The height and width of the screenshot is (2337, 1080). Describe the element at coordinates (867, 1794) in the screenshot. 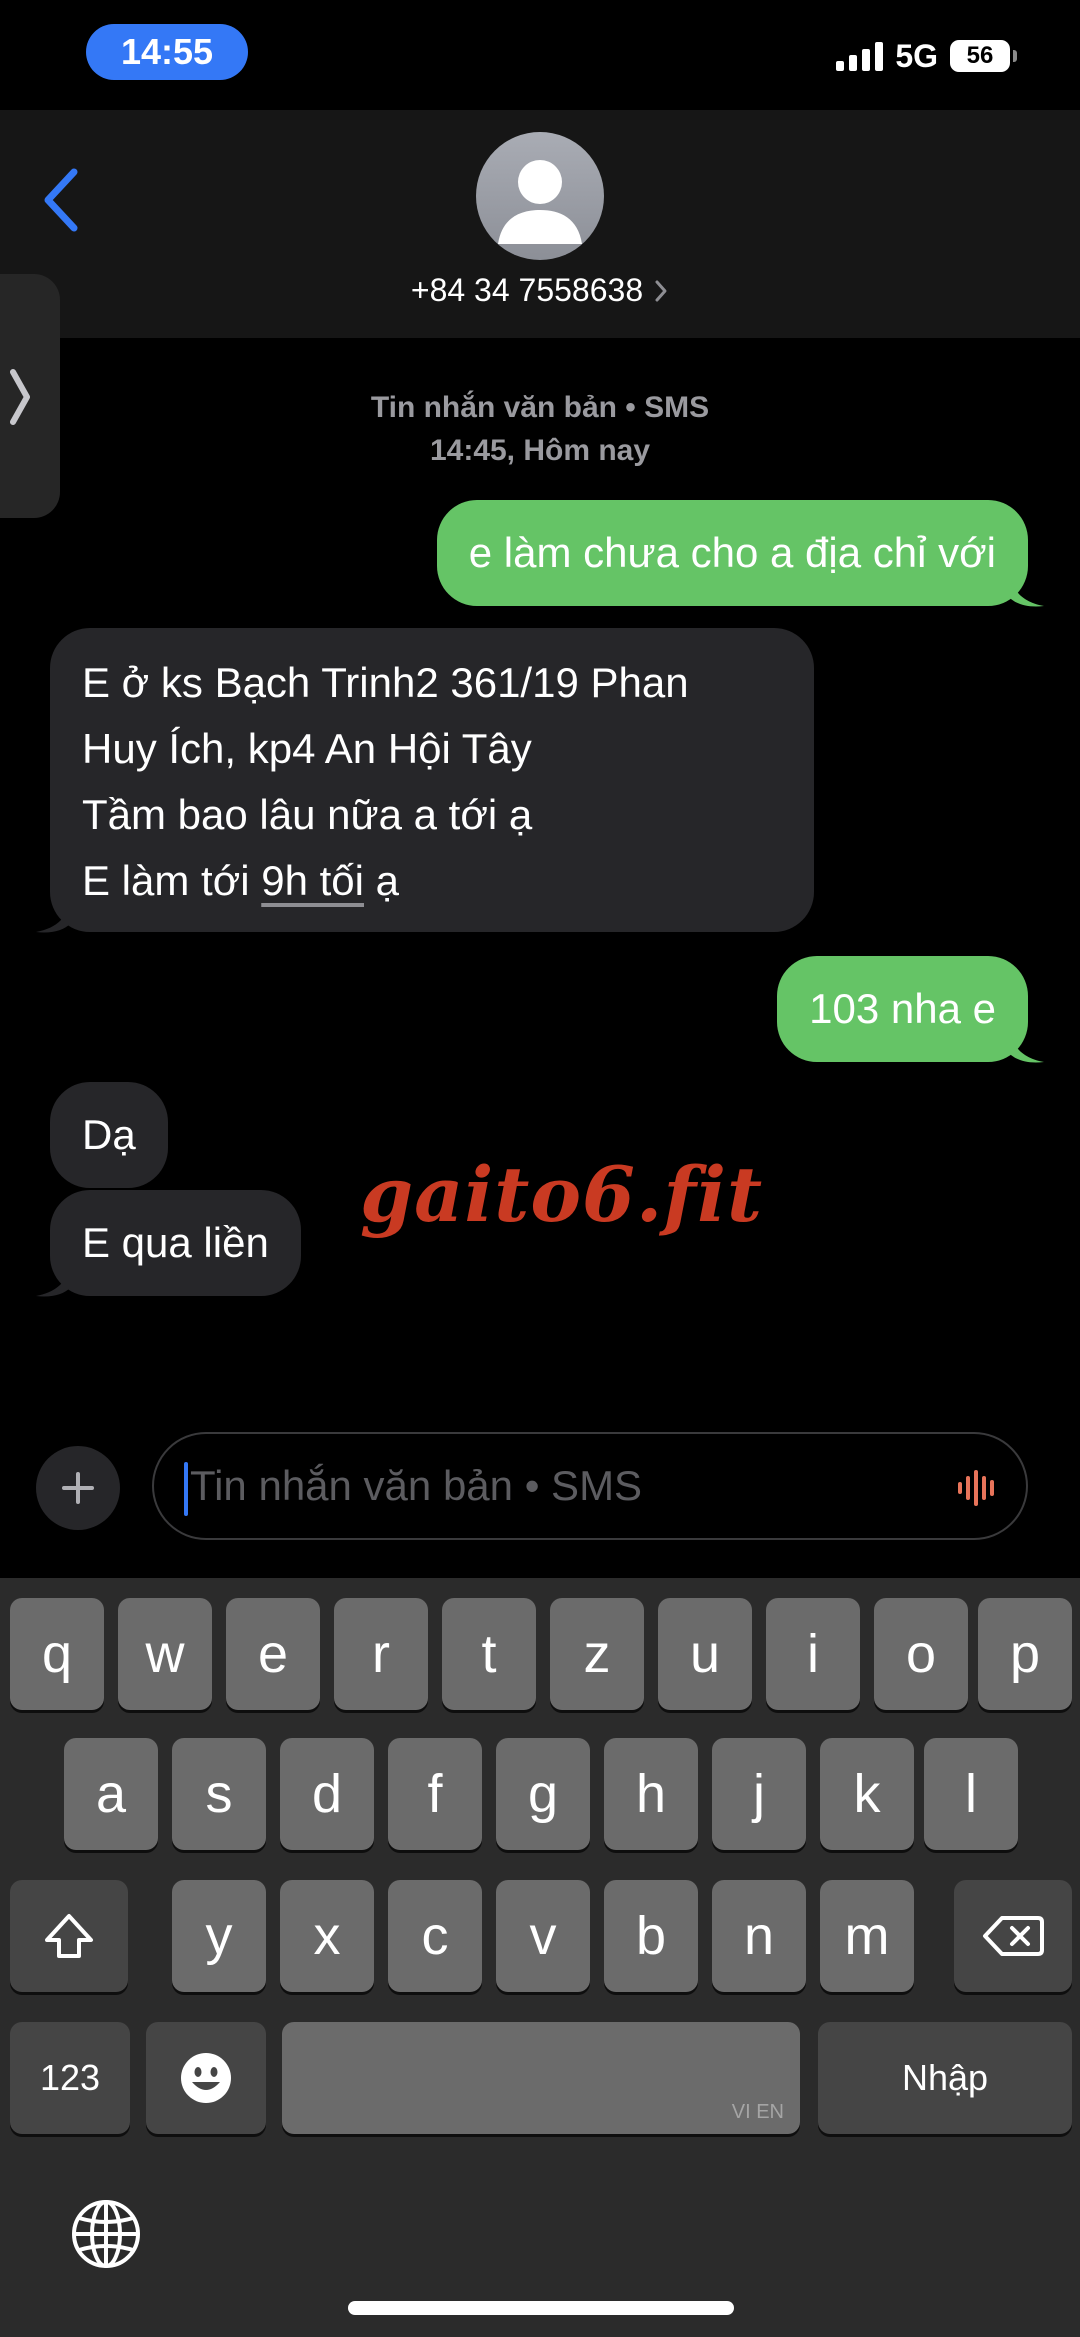

I see `key-k: k` at that location.